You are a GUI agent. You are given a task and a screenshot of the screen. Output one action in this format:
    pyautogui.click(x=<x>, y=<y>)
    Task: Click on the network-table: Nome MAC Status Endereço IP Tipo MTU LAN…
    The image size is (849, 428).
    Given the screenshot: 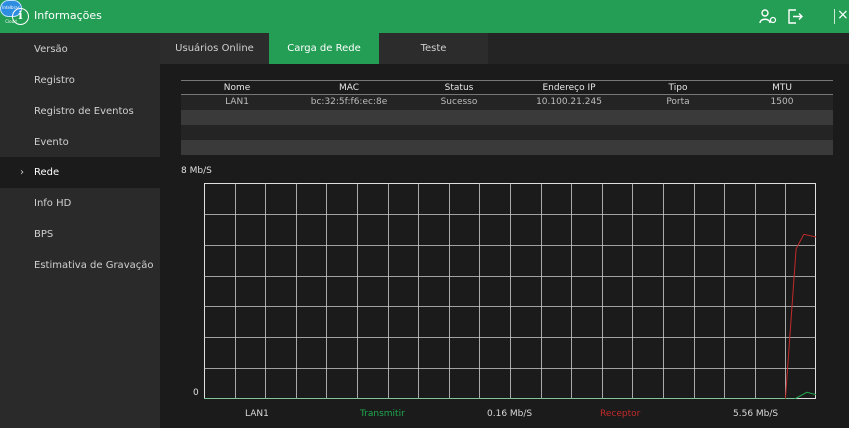 What is the action you would take?
    pyautogui.click(x=507, y=117)
    